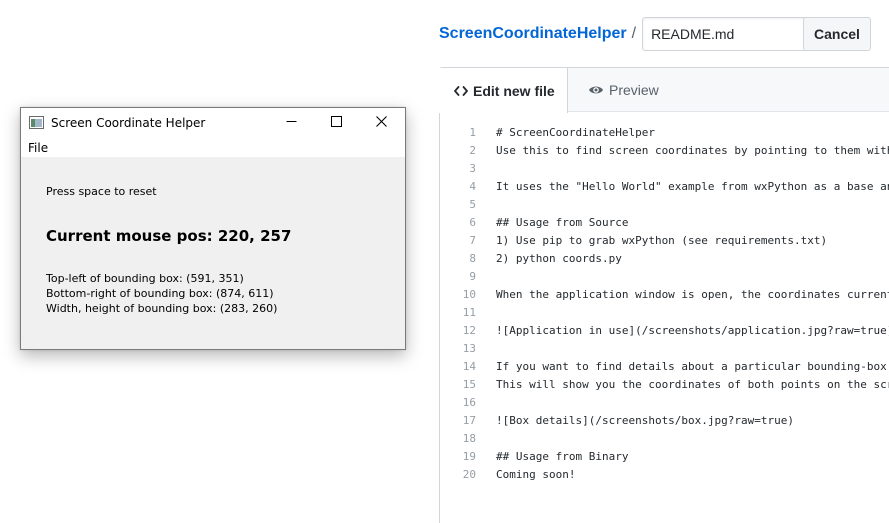 This screenshot has height=523, width=889. Describe the element at coordinates (664, 277) in the screenshot. I see `code-line: 9` at that location.